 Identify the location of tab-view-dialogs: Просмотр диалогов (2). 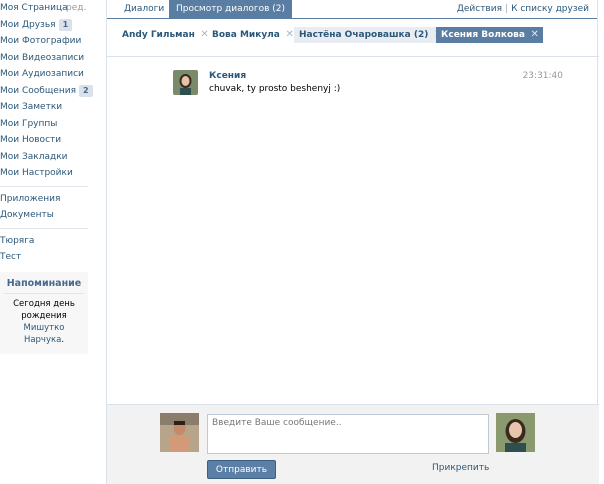
(231, 9).